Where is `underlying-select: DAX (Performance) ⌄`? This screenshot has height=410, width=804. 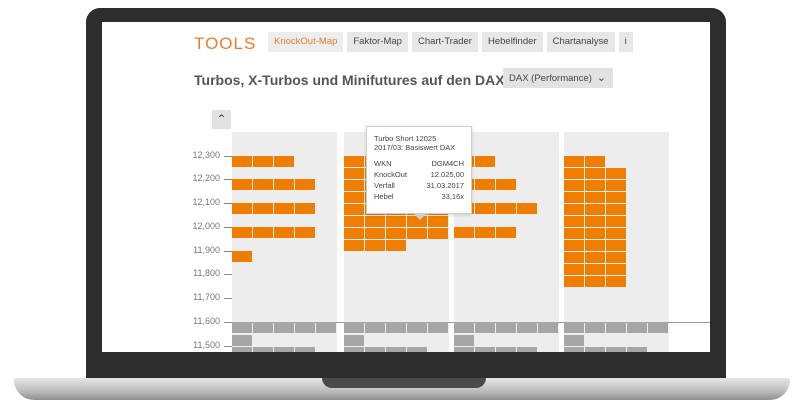 underlying-select: DAX (Performance) ⌄ is located at coordinates (558, 78).